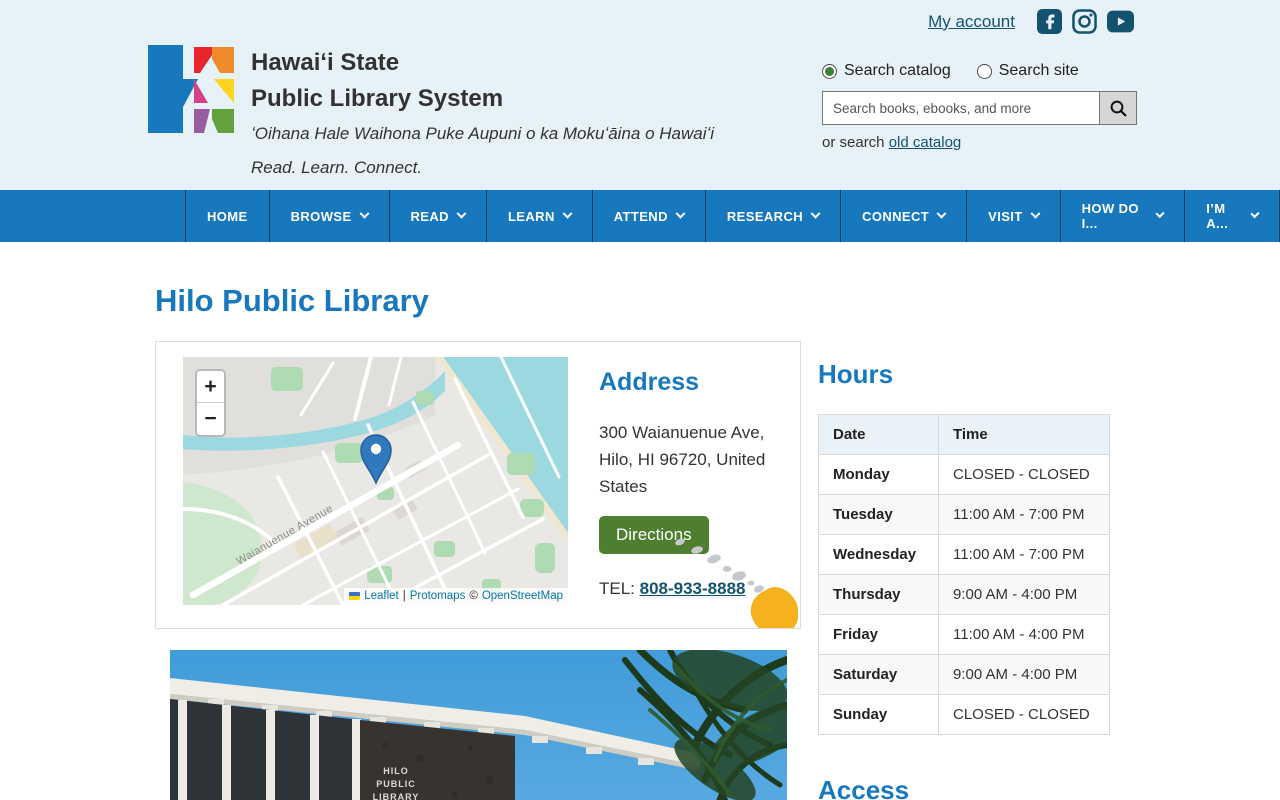  I want to click on building-sign-line1: HILO, so click(396, 771).